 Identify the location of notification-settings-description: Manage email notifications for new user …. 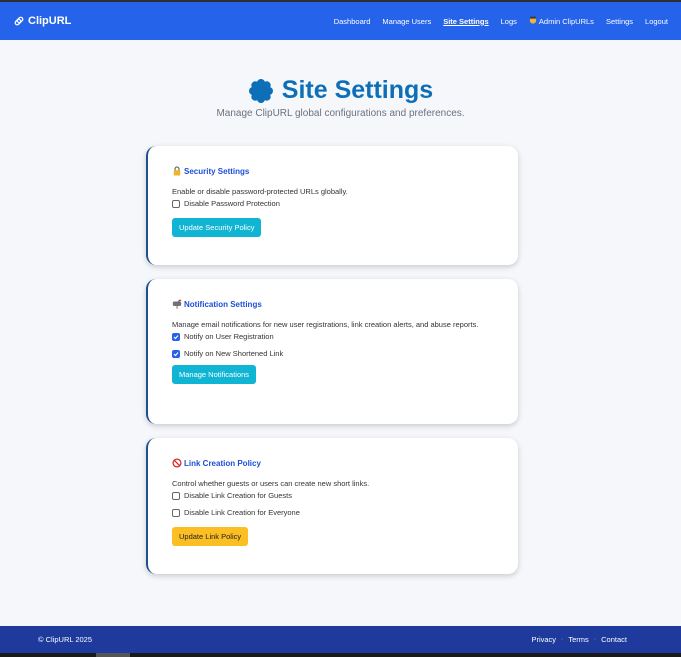
(325, 324).